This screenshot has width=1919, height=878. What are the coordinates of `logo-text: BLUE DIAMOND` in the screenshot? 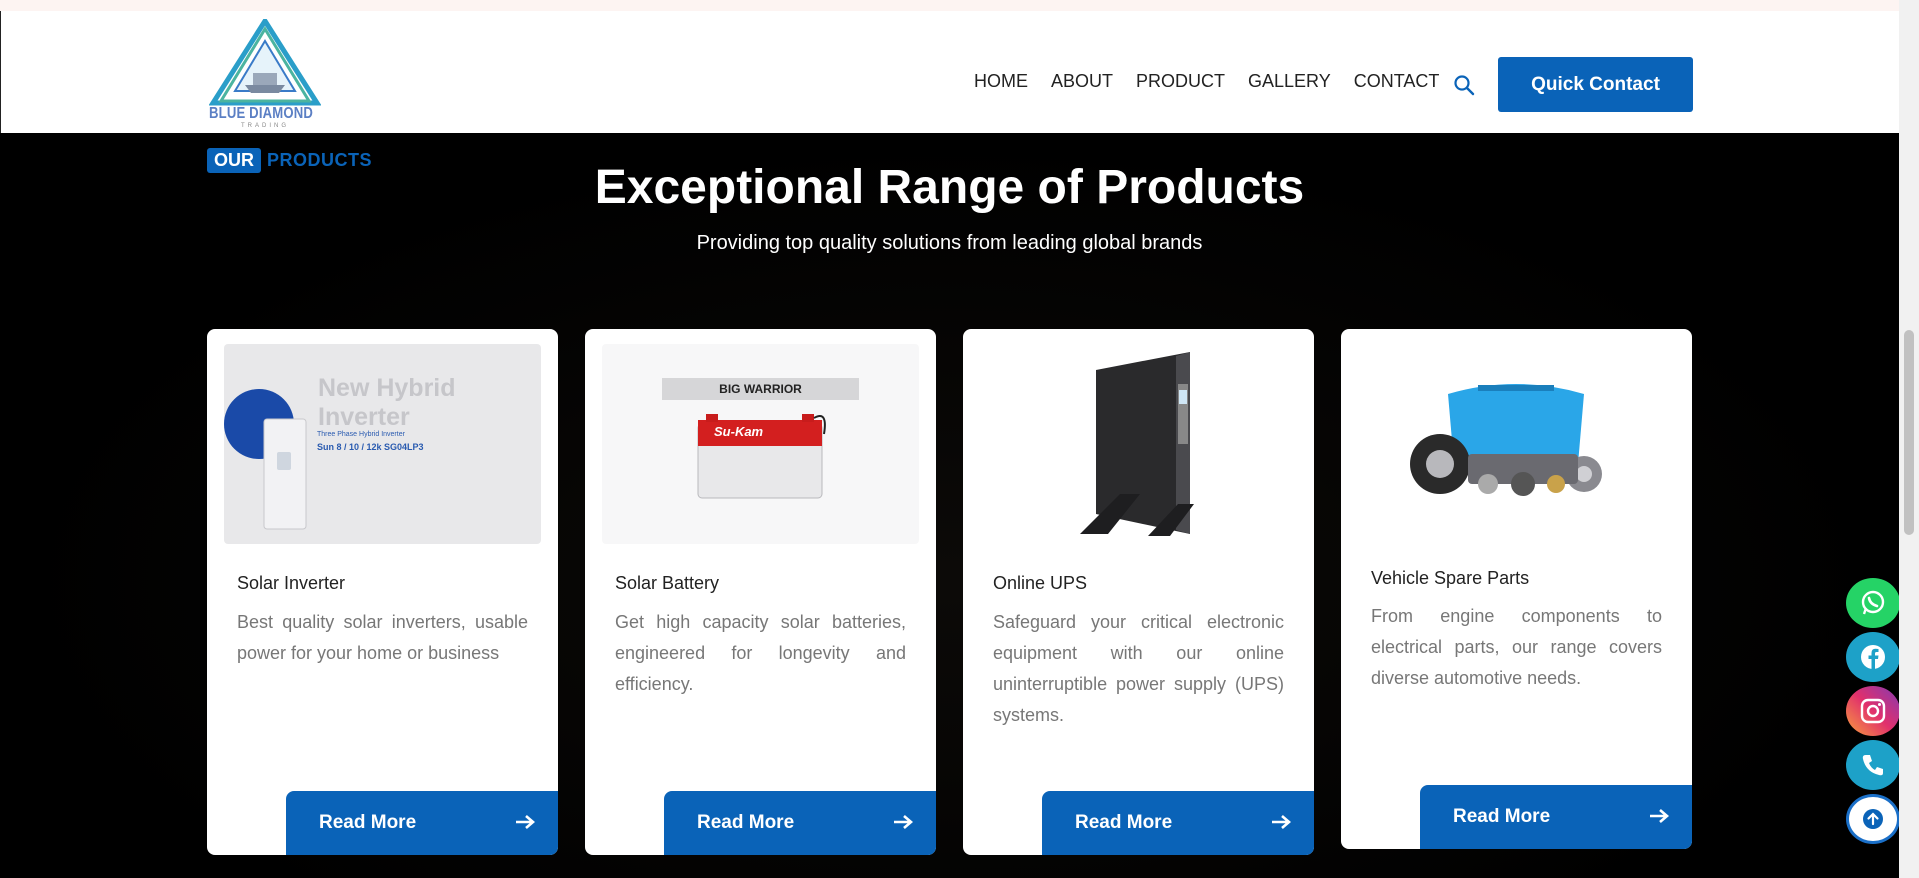 It's located at (261, 113).